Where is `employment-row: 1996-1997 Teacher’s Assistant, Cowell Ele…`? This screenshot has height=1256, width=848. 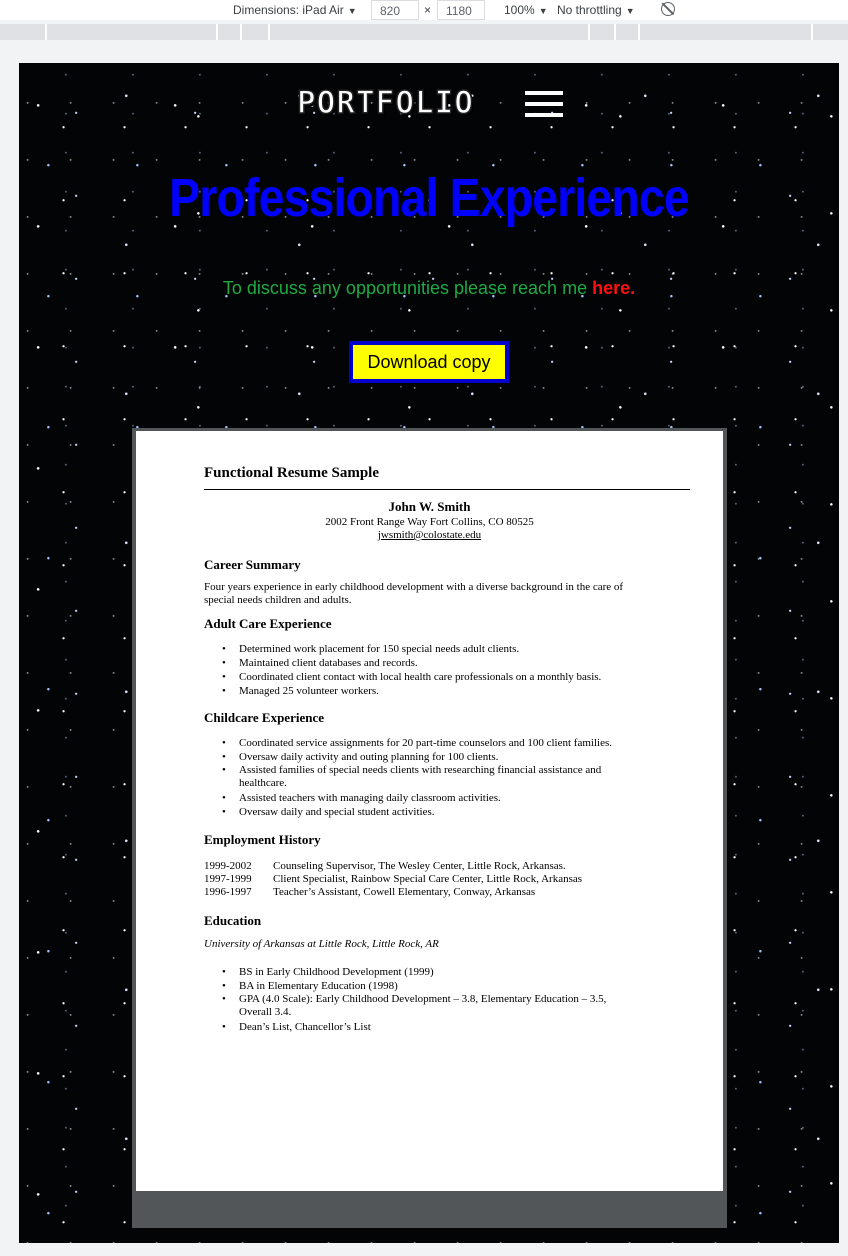 employment-row: 1996-1997 Teacher’s Assistant, Cowell Ele… is located at coordinates (393, 892).